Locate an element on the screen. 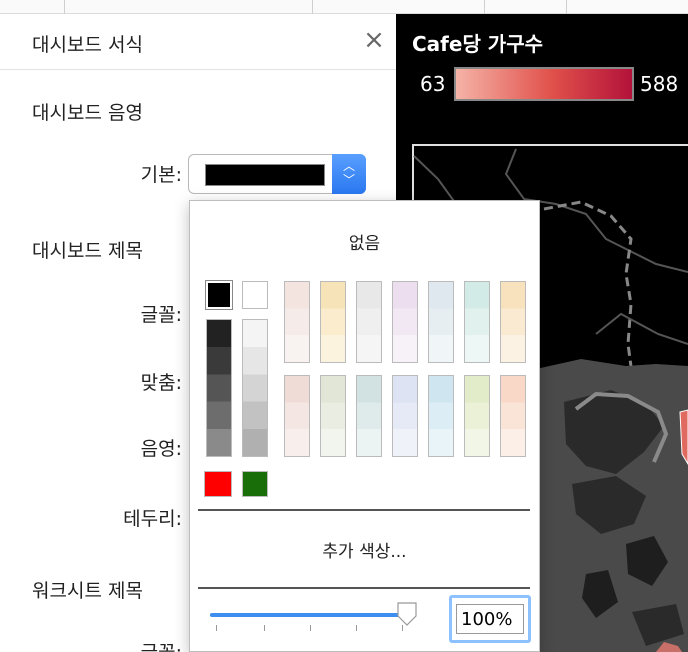 This screenshot has width=688, height=652. color-swatch-darkgray-column is located at coordinates (219, 388).